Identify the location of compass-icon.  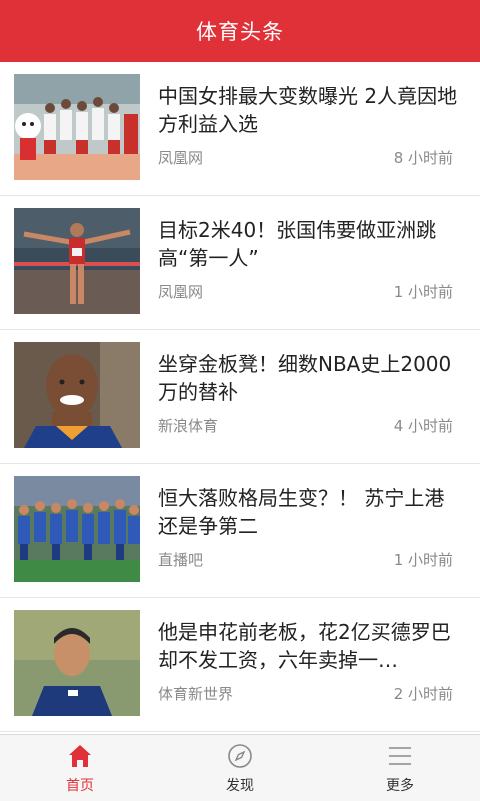
(240, 756).